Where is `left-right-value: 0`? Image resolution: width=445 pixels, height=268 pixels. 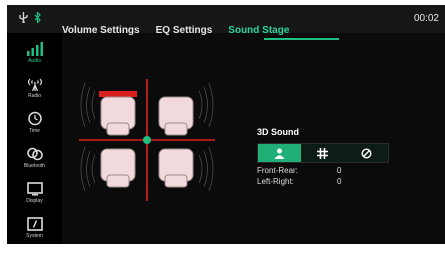 left-right-value: 0 is located at coordinates (339, 181).